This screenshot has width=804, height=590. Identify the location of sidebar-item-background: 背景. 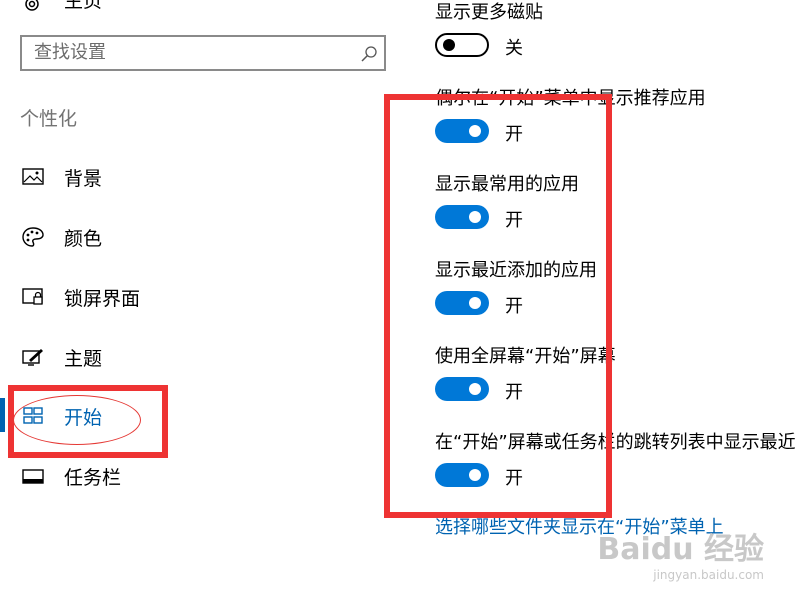
(190, 177).